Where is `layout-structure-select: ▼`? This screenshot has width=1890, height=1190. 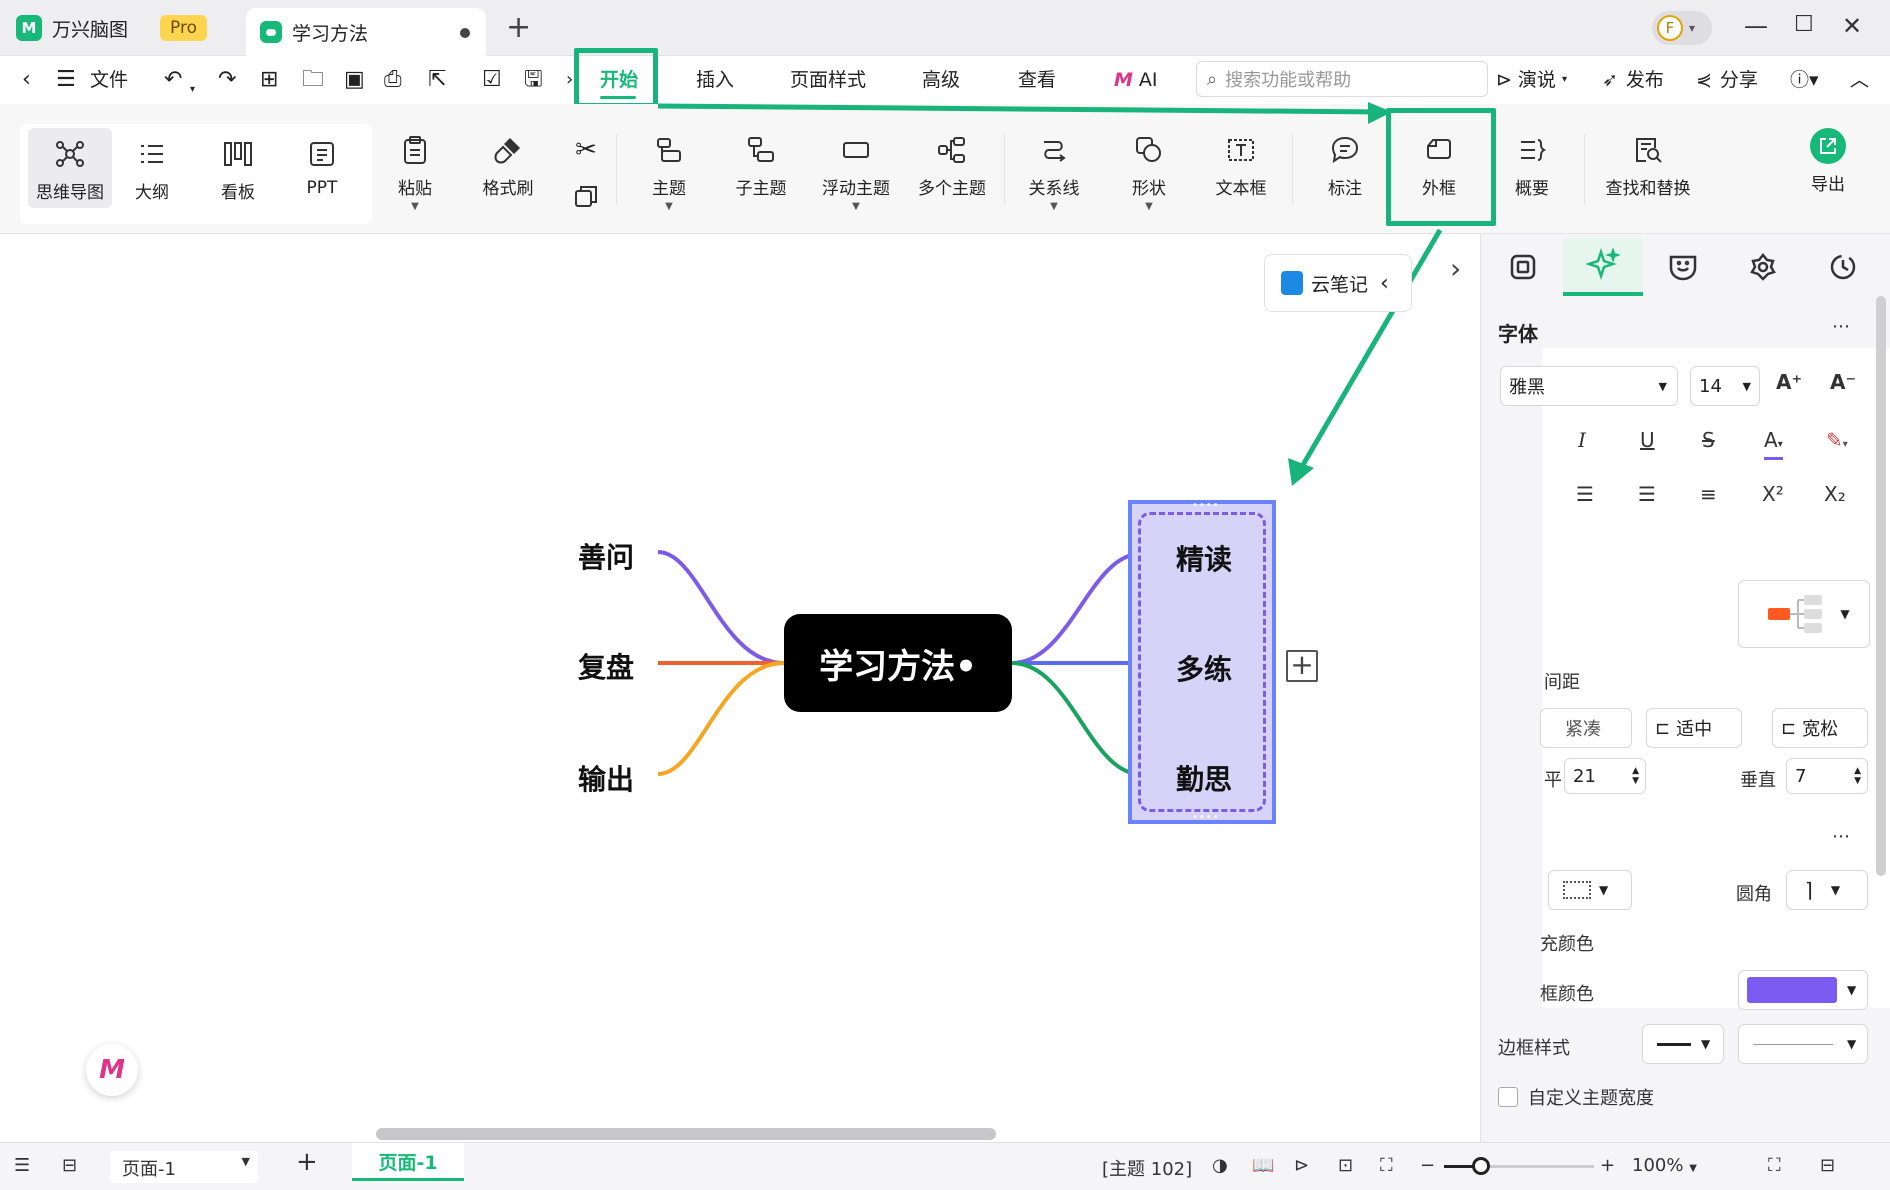
layout-structure-select: ▼ is located at coordinates (1804, 614).